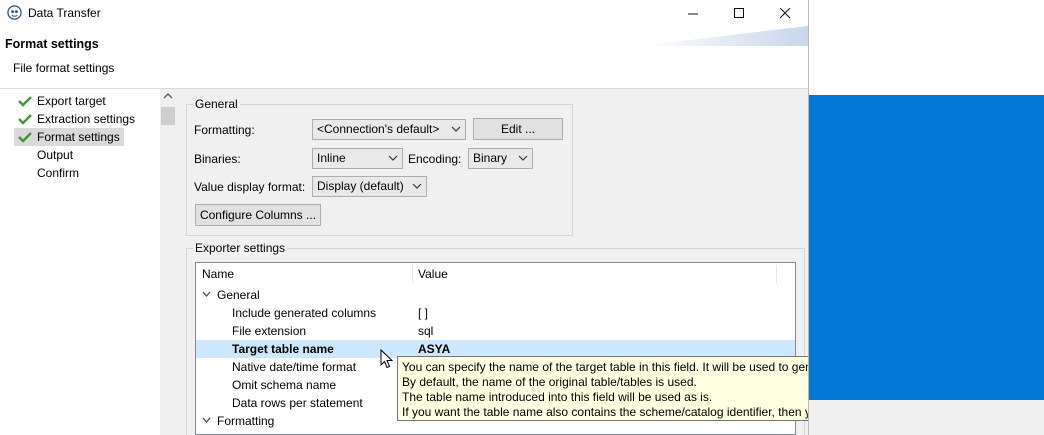 This screenshot has width=1044, height=435. Describe the element at coordinates (168, 96) in the screenshot. I see `scroll-up-icon` at that location.